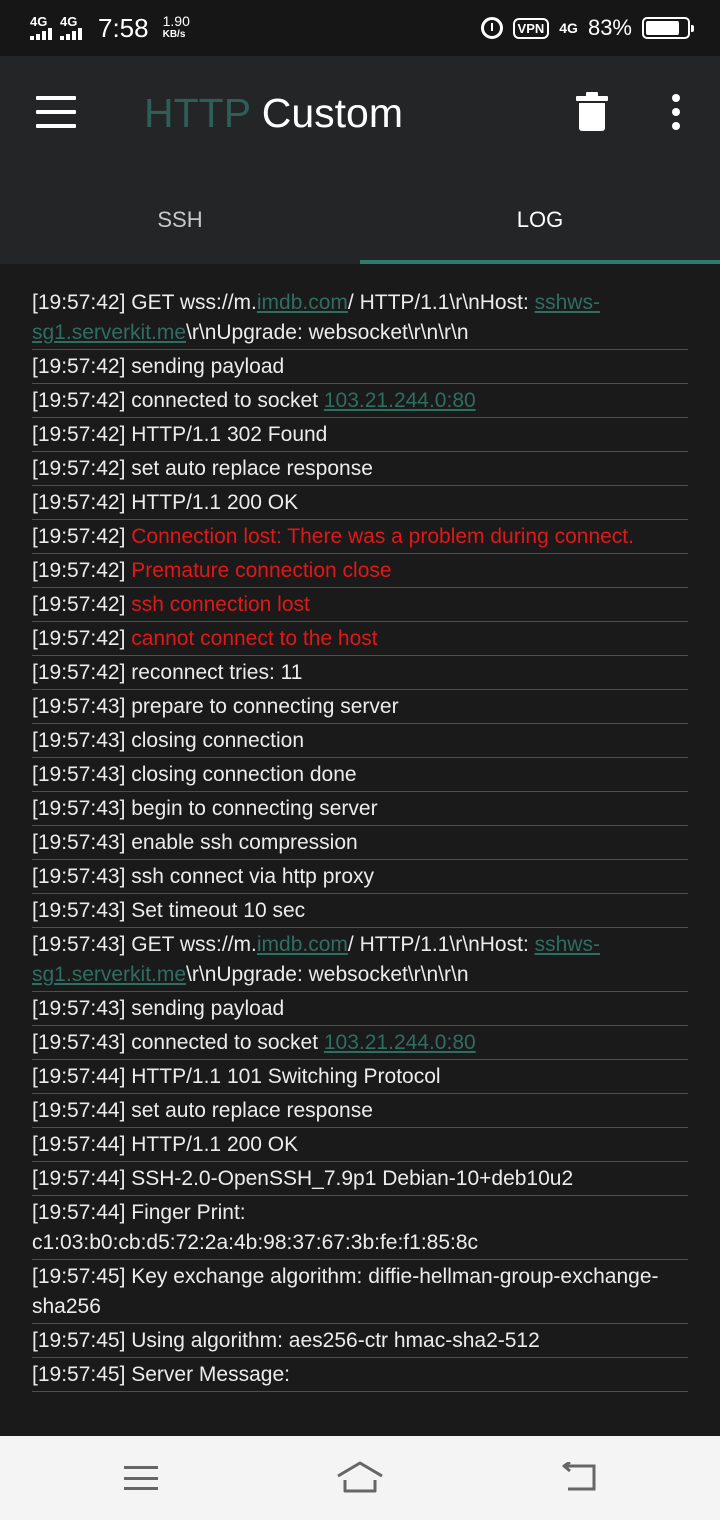 The height and width of the screenshot is (1520, 720). I want to click on log-entry: [19:57:43] enable ssh compression, so click(360, 843).